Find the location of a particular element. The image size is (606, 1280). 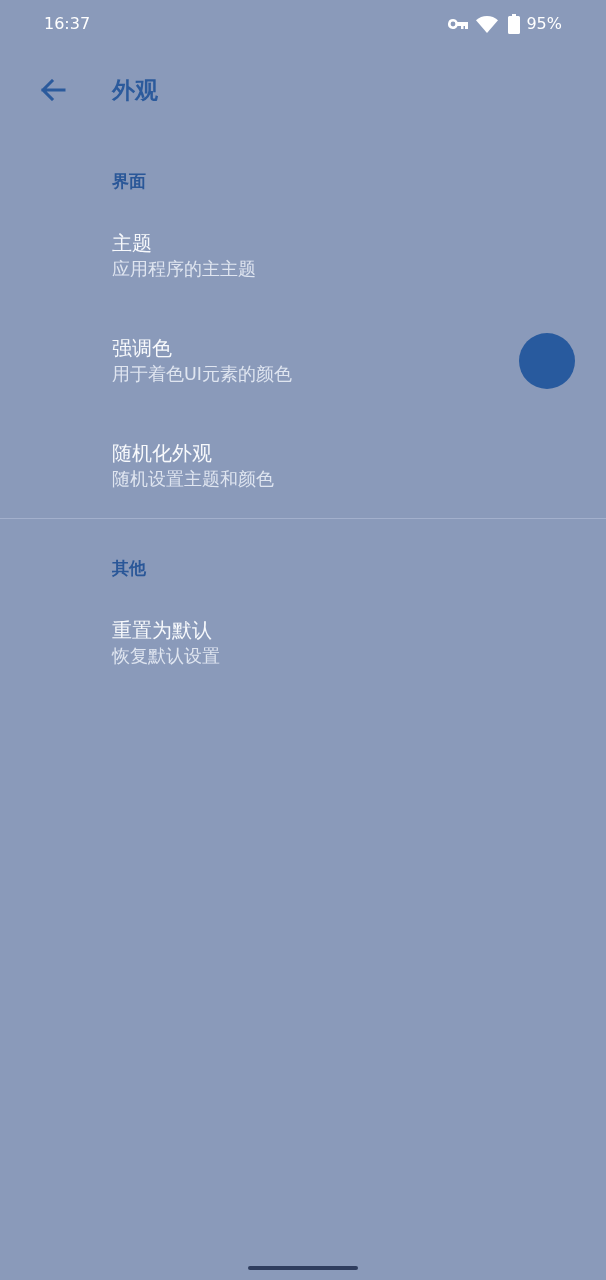

item-summary: 恢复默认设置 is located at coordinates (166, 656).